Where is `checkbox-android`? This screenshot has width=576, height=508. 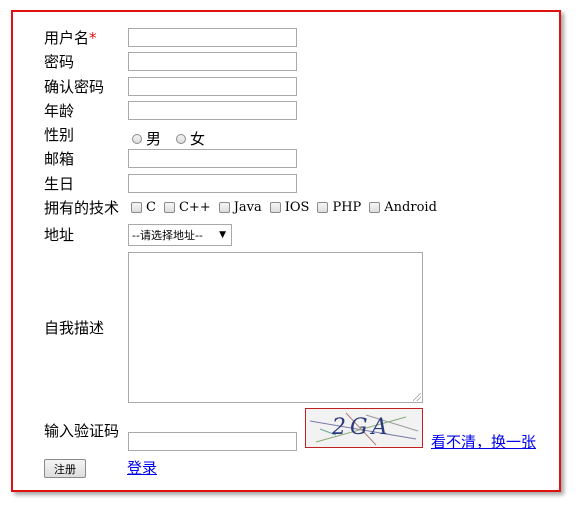
checkbox-android is located at coordinates (375, 207).